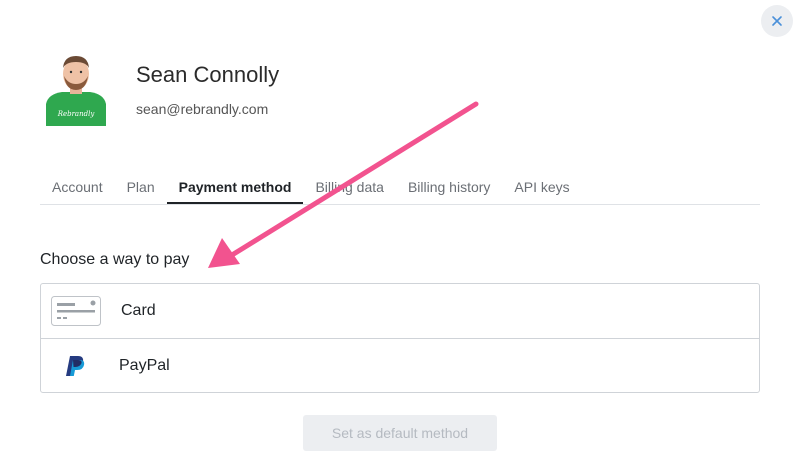 The height and width of the screenshot is (469, 803). Describe the element at coordinates (76, 114) in the screenshot. I see `shirt-logo-text: Rebrandly` at that location.